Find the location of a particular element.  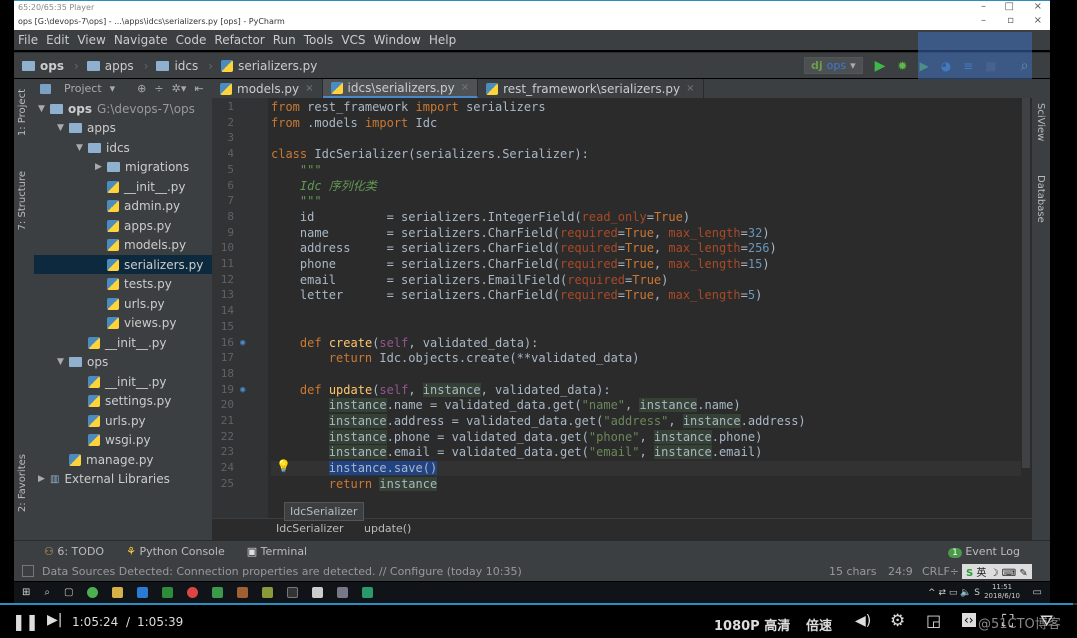

breadcrumb-class: IdcSerializer is located at coordinates (310, 528).